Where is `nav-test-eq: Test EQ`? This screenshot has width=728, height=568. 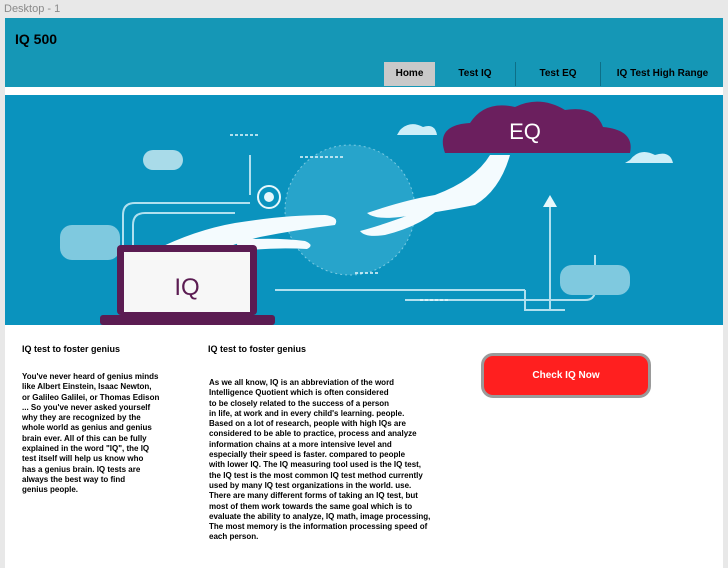
nav-test-eq: Test EQ is located at coordinates (557, 74).